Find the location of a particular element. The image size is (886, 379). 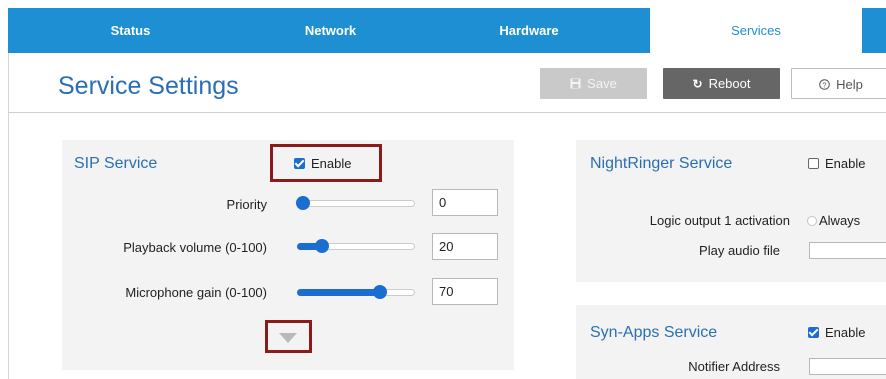

syn-apps-enable-label: Enable is located at coordinates (845, 332).